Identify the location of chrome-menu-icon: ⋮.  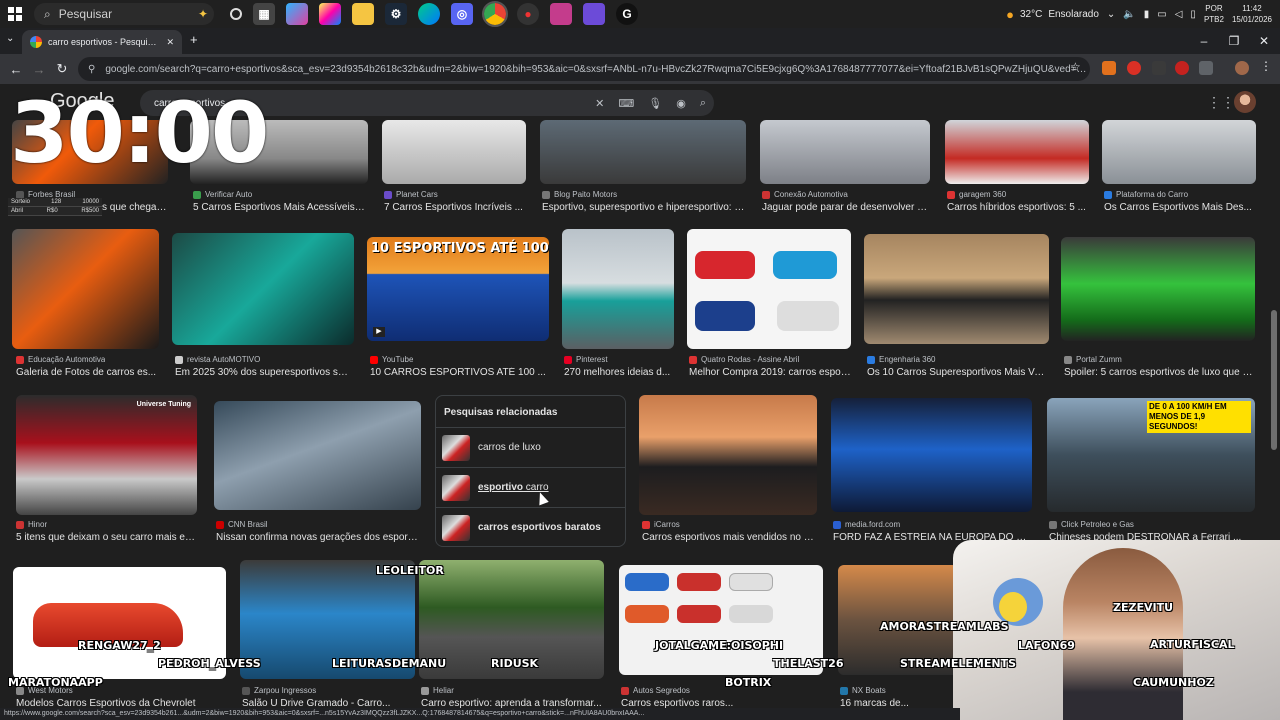
(1266, 66).